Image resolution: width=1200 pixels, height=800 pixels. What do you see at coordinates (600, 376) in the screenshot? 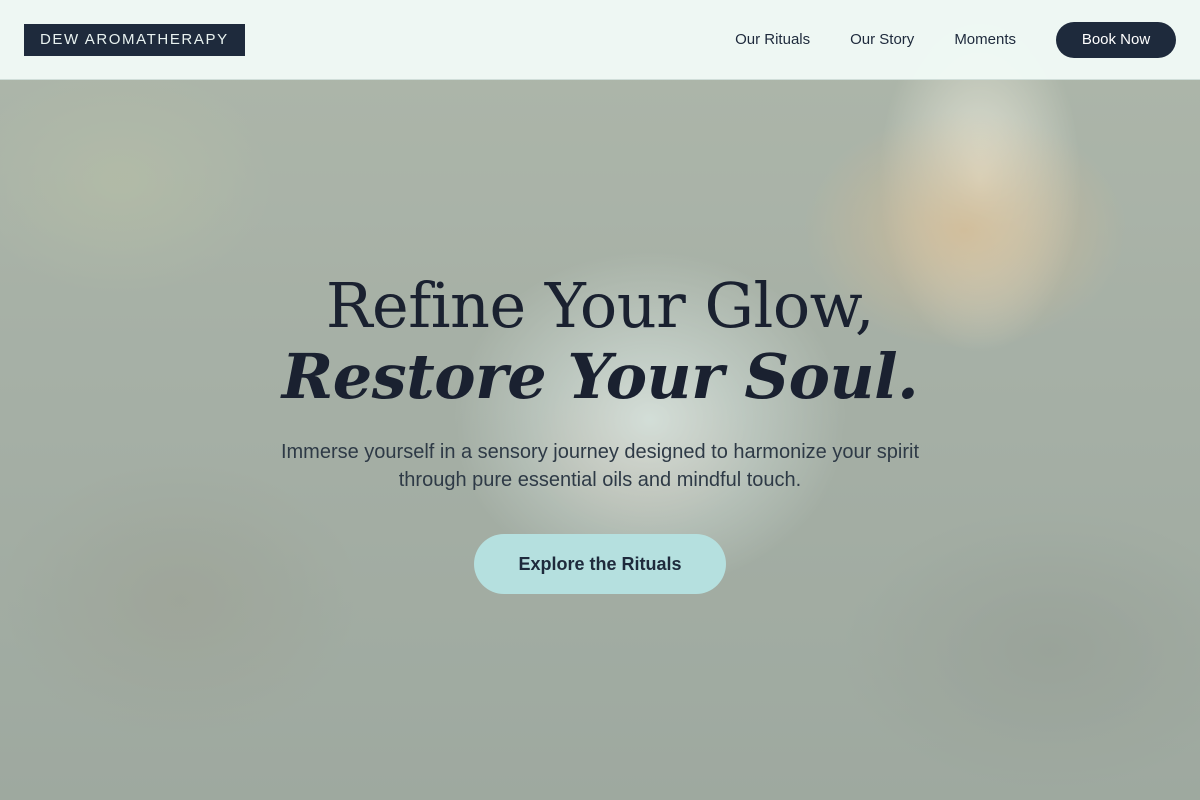
I see `hero-headline-line-2: Restore Your Soul.` at bounding box center [600, 376].